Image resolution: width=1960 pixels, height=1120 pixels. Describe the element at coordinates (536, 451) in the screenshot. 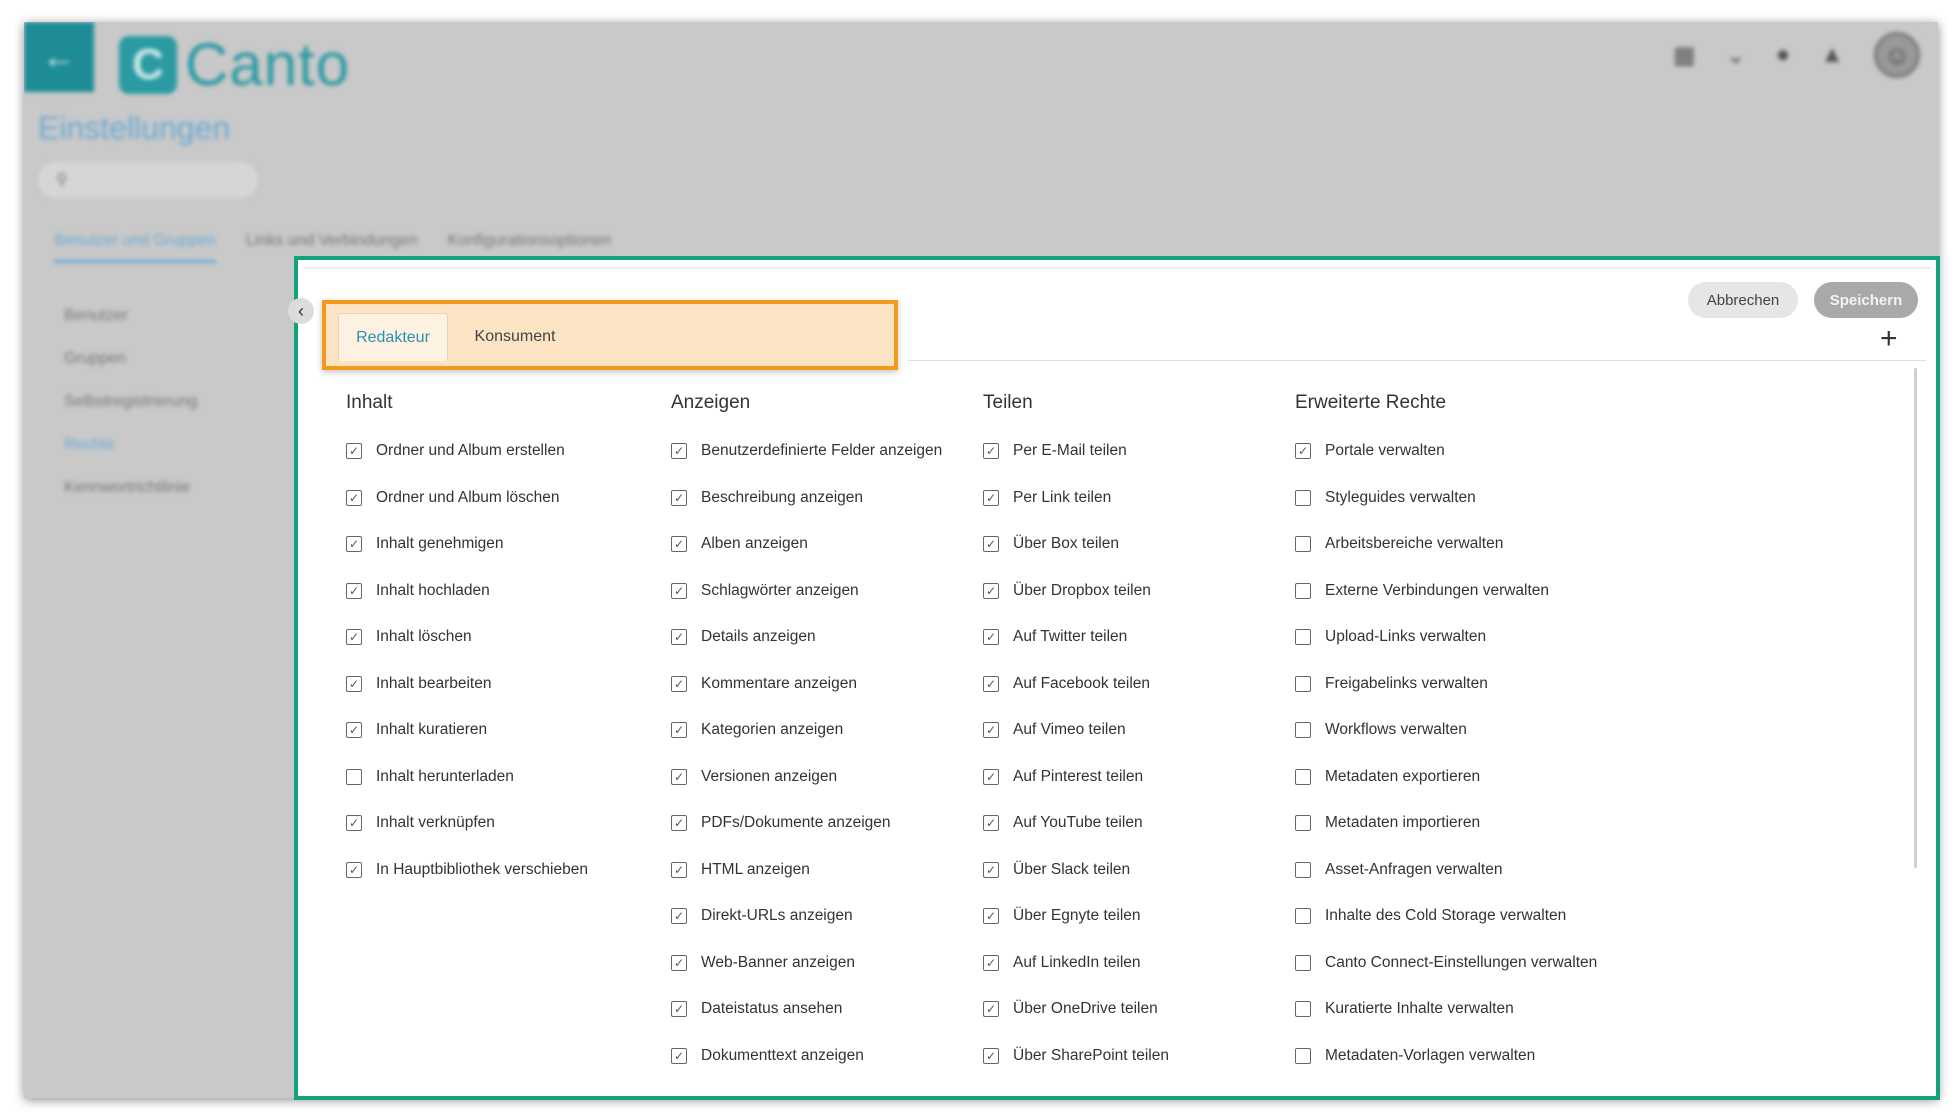

I see `permission-item: Ordner und Album erstellen` at that location.